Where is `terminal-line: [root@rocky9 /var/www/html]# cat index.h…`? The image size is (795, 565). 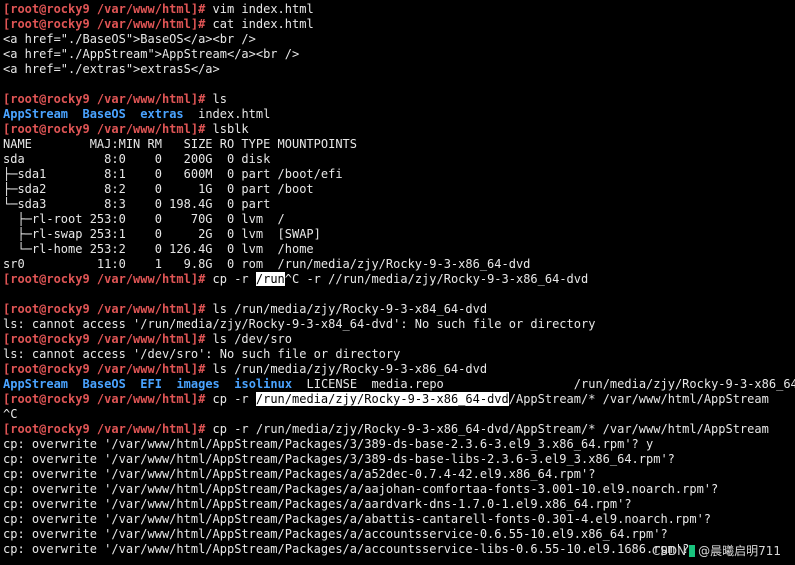 terminal-line: [root@rocky9 /var/www/html]# cat index.h… is located at coordinates (399, 24).